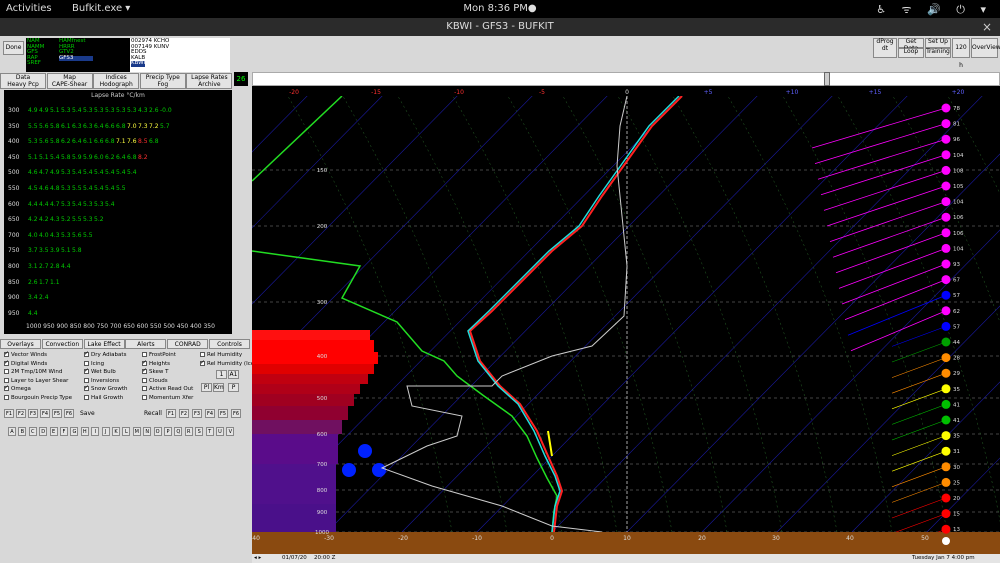 Image resolution: width=1000 pixels, height=563 pixels. What do you see at coordinates (168, 431) in the screenshot?
I see `alpha-button: P` at bounding box center [168, 431].